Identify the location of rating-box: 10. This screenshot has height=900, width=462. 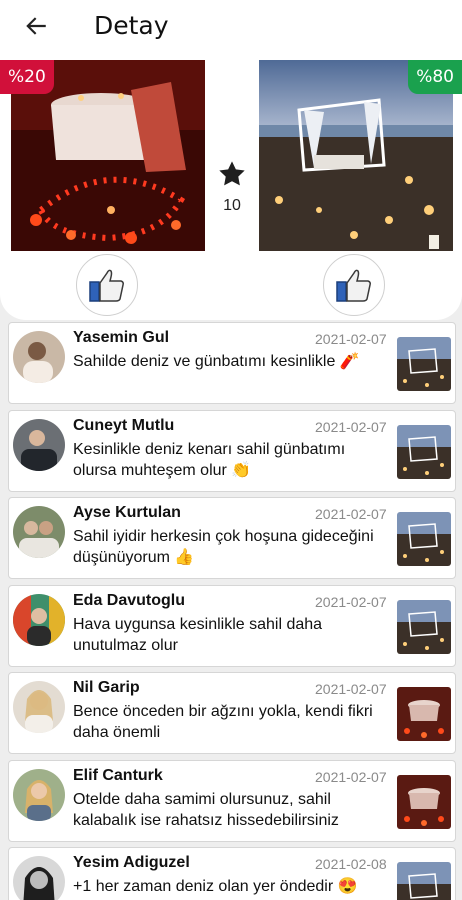
(232, 186).